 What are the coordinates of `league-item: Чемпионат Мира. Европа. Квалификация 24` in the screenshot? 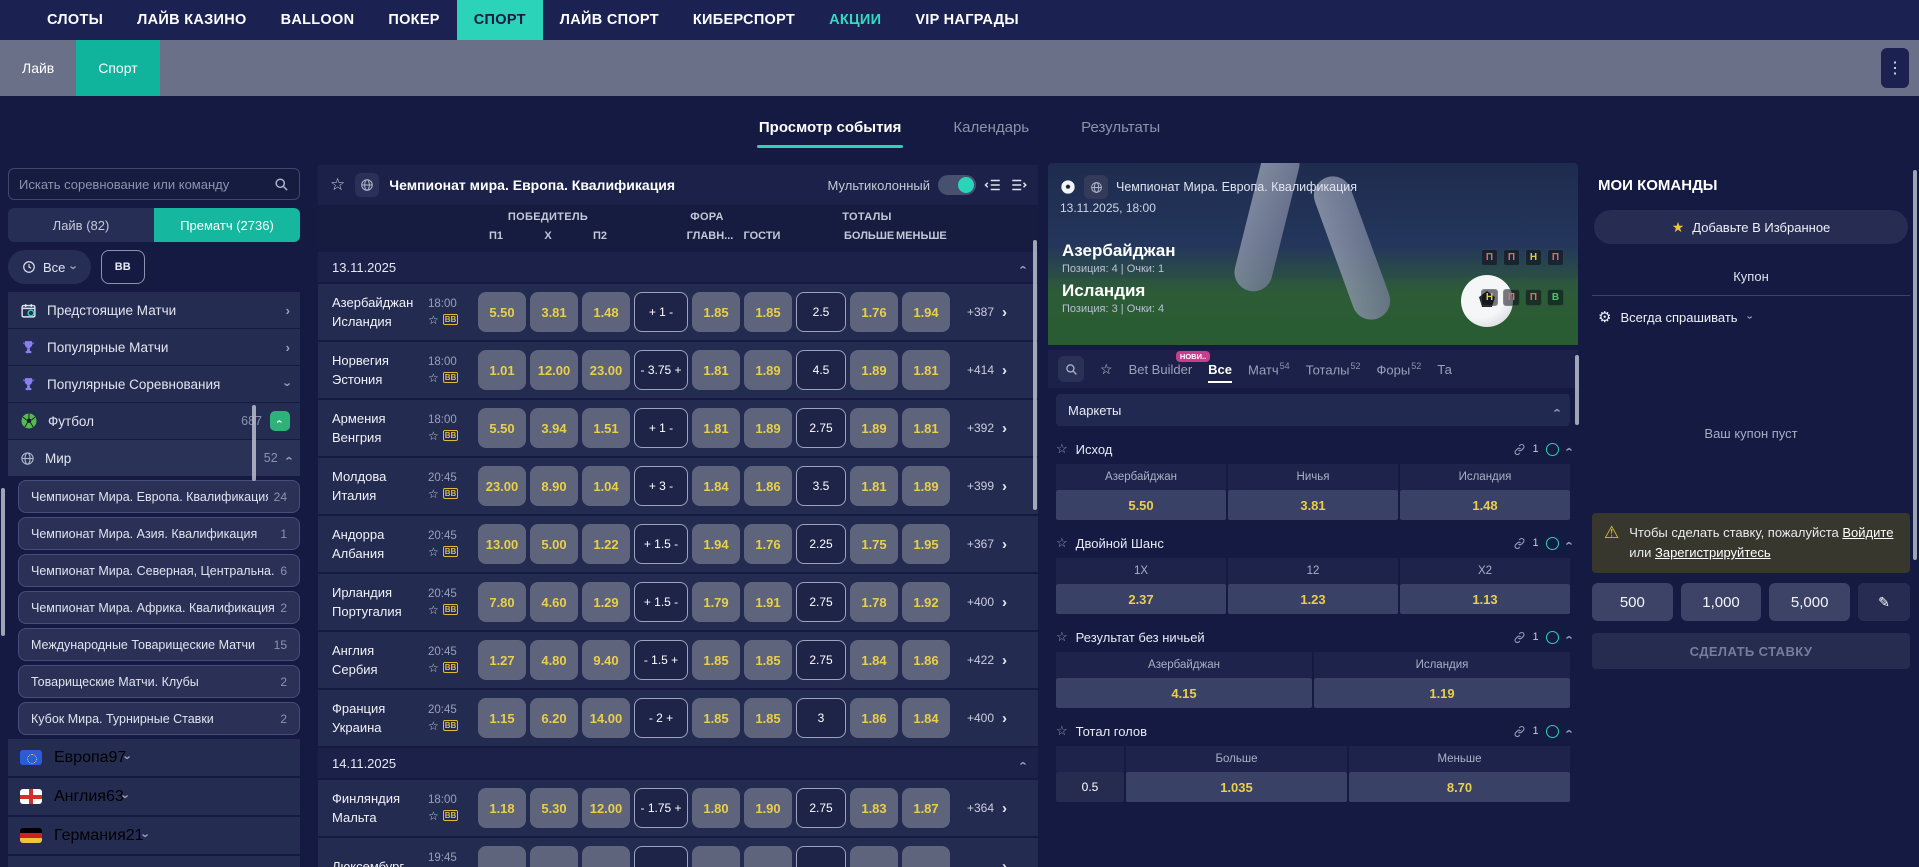 It's located at (159, 496).